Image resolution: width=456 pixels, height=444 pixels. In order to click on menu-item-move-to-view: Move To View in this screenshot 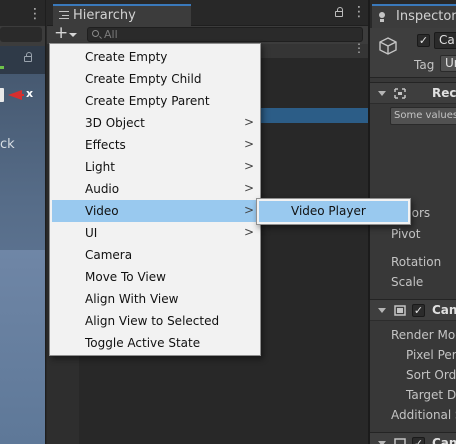, I will do `click(156, 277)`.